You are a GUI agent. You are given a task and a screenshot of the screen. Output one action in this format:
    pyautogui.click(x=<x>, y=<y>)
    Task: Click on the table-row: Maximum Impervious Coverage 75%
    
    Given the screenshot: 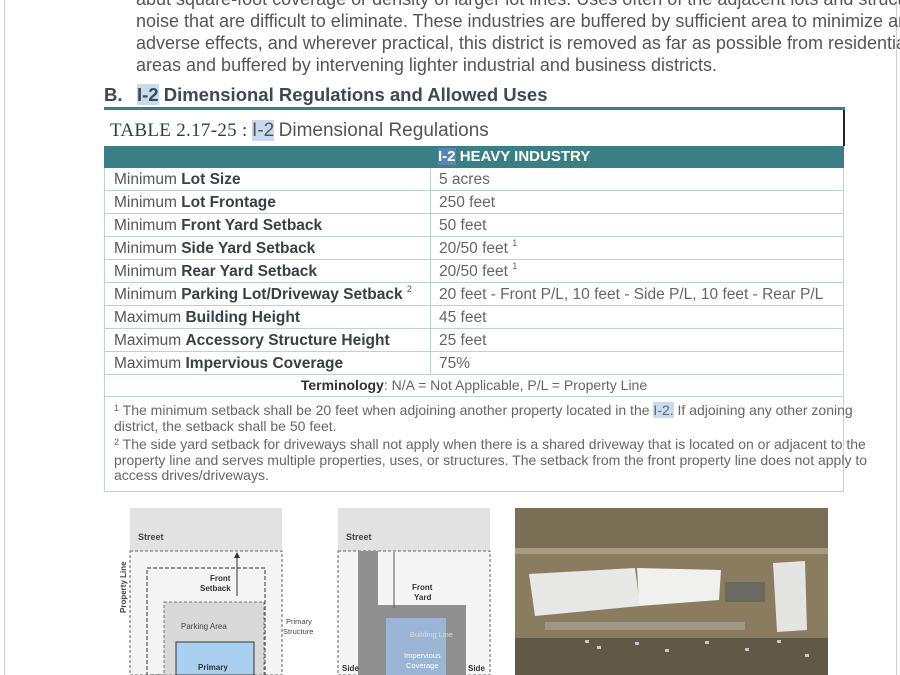 What is the action you would take?
    pyautogui.click(x=474, y=363)
    